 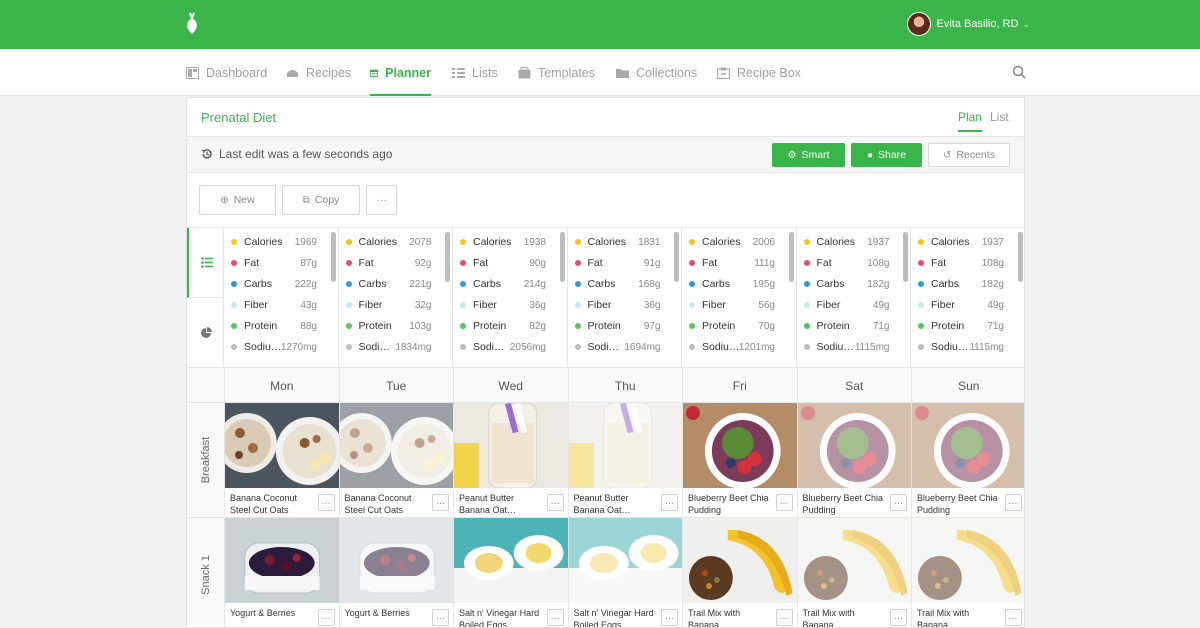 I want to click on nav-recipe-box: Recipe Box, so click(x=759, y=72).